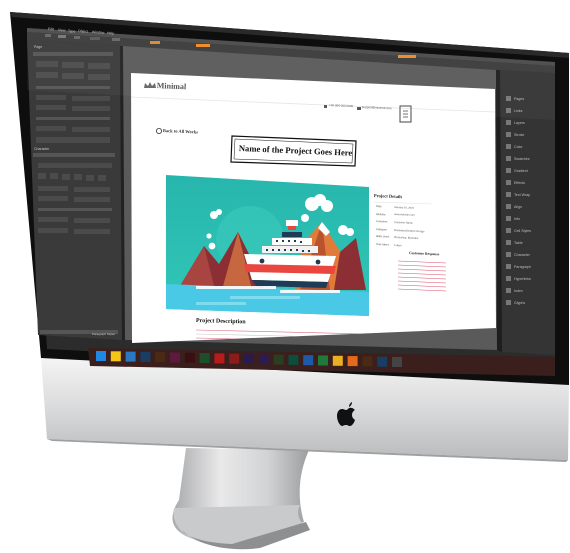 The height and width of the screenshot is (553, 570). Describe the element at coordinates (38, 47) in the screenshot. I see `panel-page-label: Page` at that location.